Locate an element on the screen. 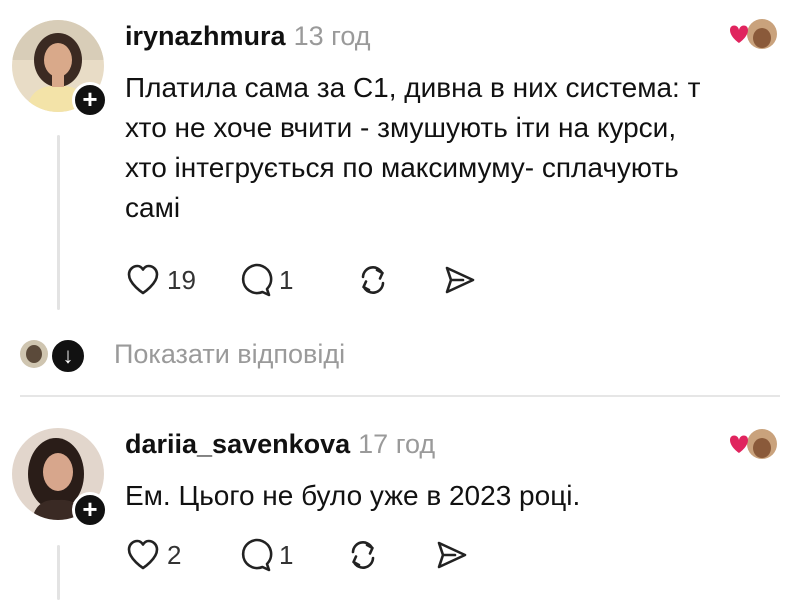 The height and width of the screenshot is (600, 800). reply-avatar is located at coordinates (34, 354).